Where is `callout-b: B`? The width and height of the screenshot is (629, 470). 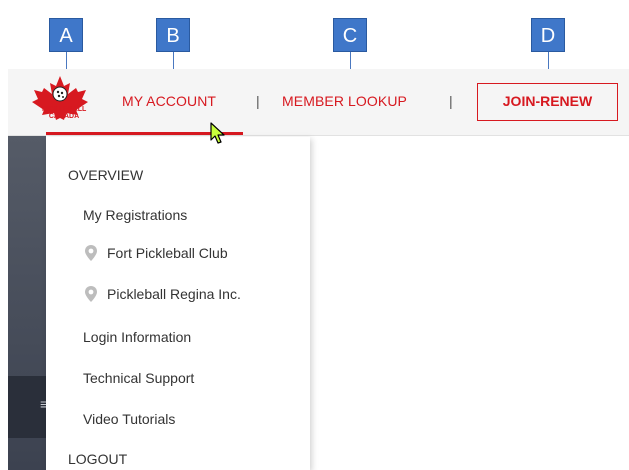
callout-b: B is located at coordinates (173, 35).